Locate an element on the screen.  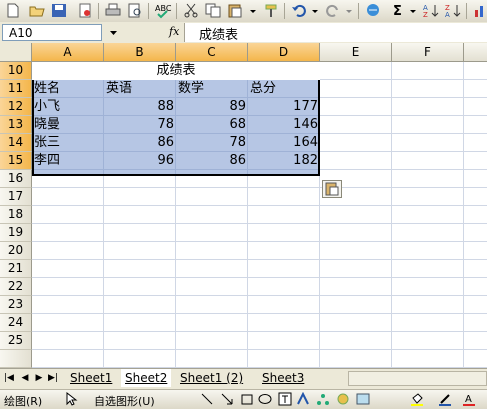
insert-picture-icon is located at coordinates (363, 399).